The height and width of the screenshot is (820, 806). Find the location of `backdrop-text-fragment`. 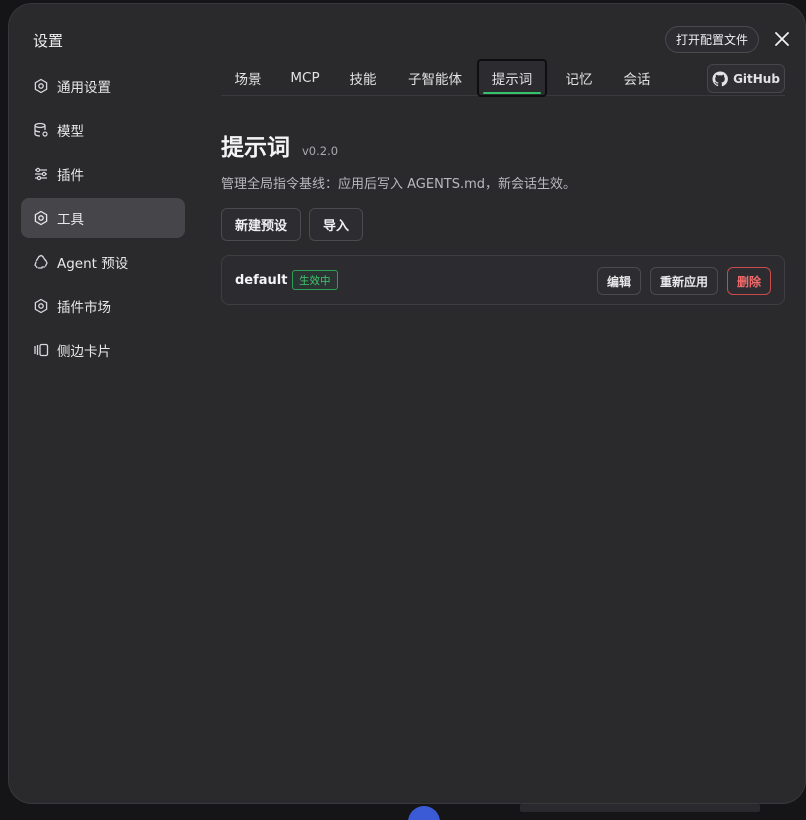

backdrop-text-fragment is located at coordinates (640, 808).